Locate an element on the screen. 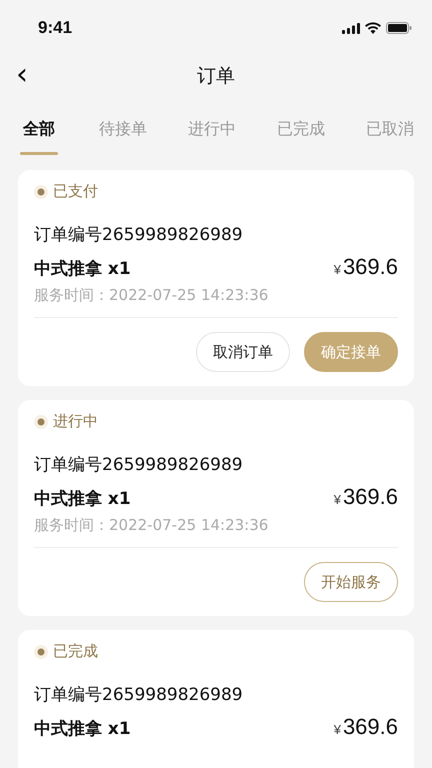 This screenshot has height=768, width=432. order-status: 已支付 is located at coordinates (75, 191).